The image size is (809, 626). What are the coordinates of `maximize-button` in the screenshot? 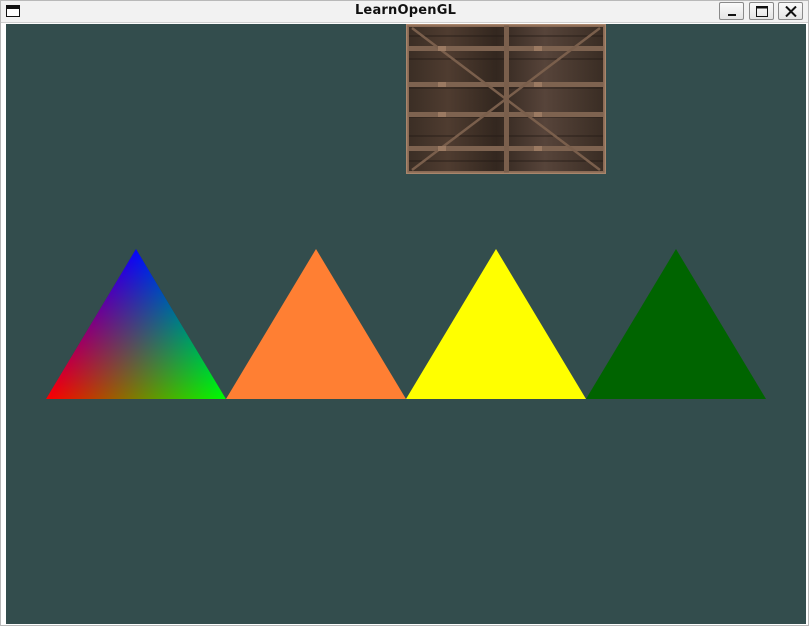 It's located at (761, 11).